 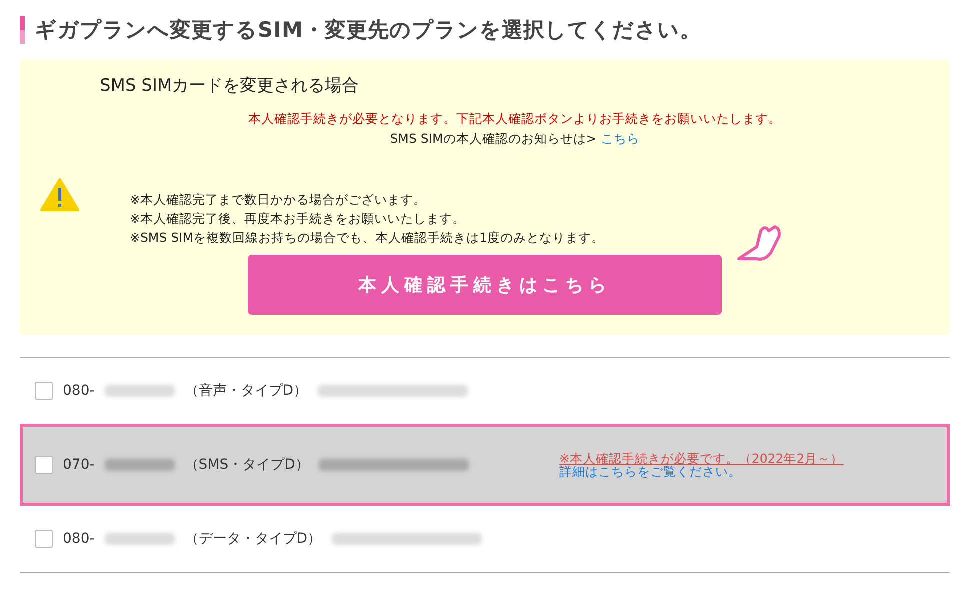 What do you see at coordinates (230, 86) in the screenshot?
I see `notice-title: SMS SIMカードを変更される場合` at bounding box center [230, 86].